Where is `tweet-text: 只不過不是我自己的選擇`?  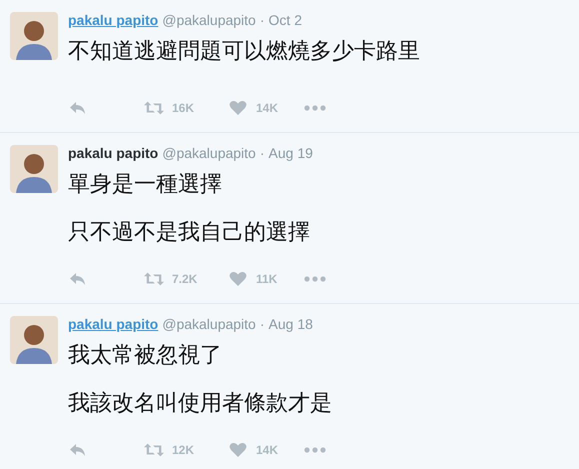
tweet-text: 只不過不是我自己的選擇 is located at coordinates (189, 233).